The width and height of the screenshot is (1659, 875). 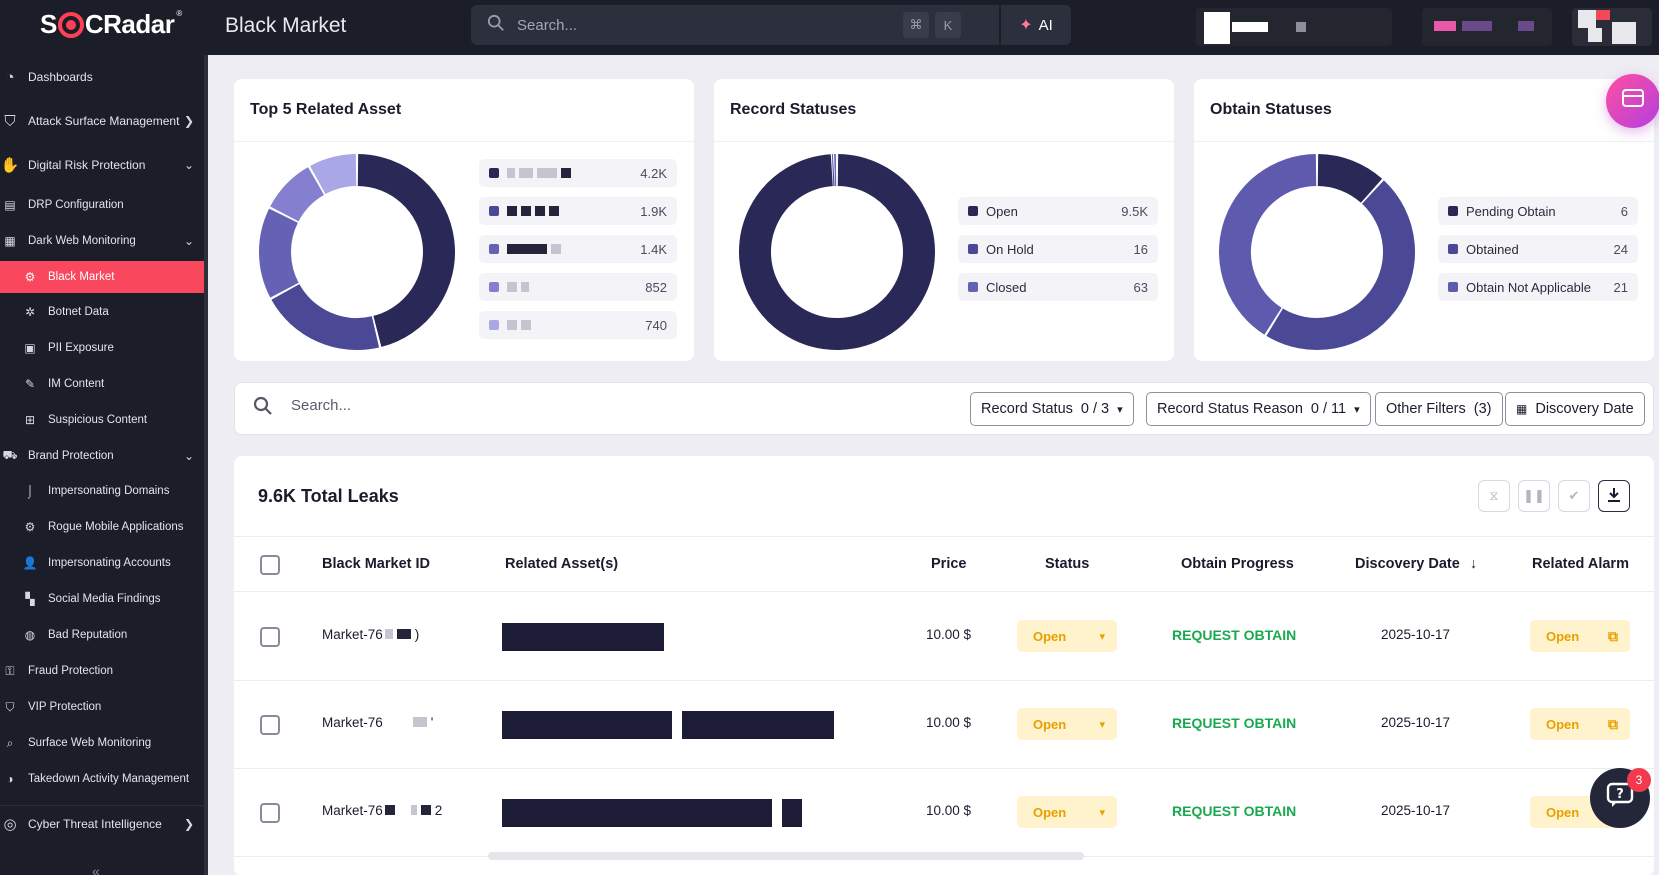 I want to click on avatar, so click(x=1612, y=27).